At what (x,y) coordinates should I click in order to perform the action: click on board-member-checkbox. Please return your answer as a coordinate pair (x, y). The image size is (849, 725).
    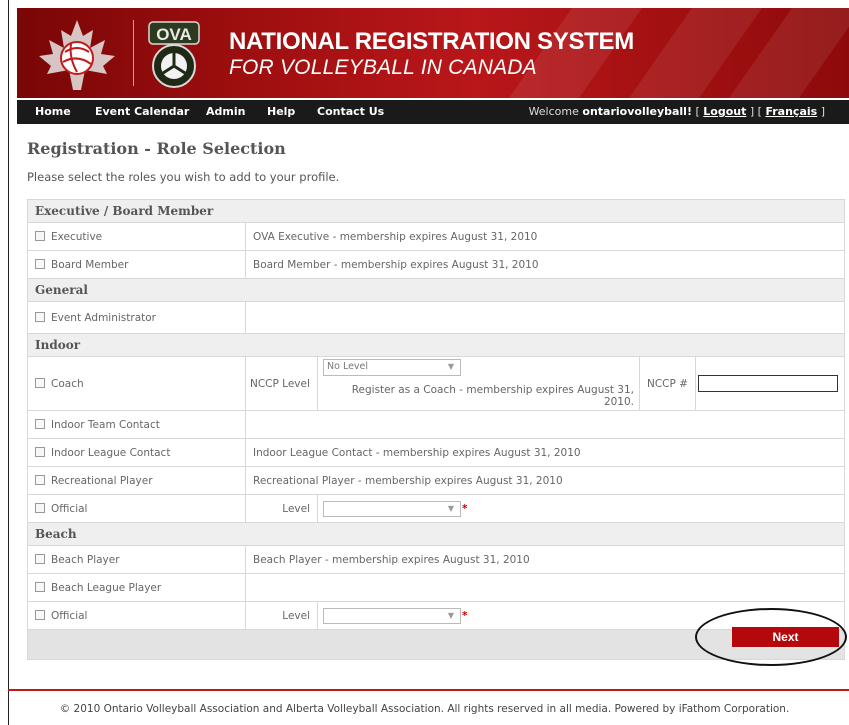
    Looking at the image, I should click on (40, 263).